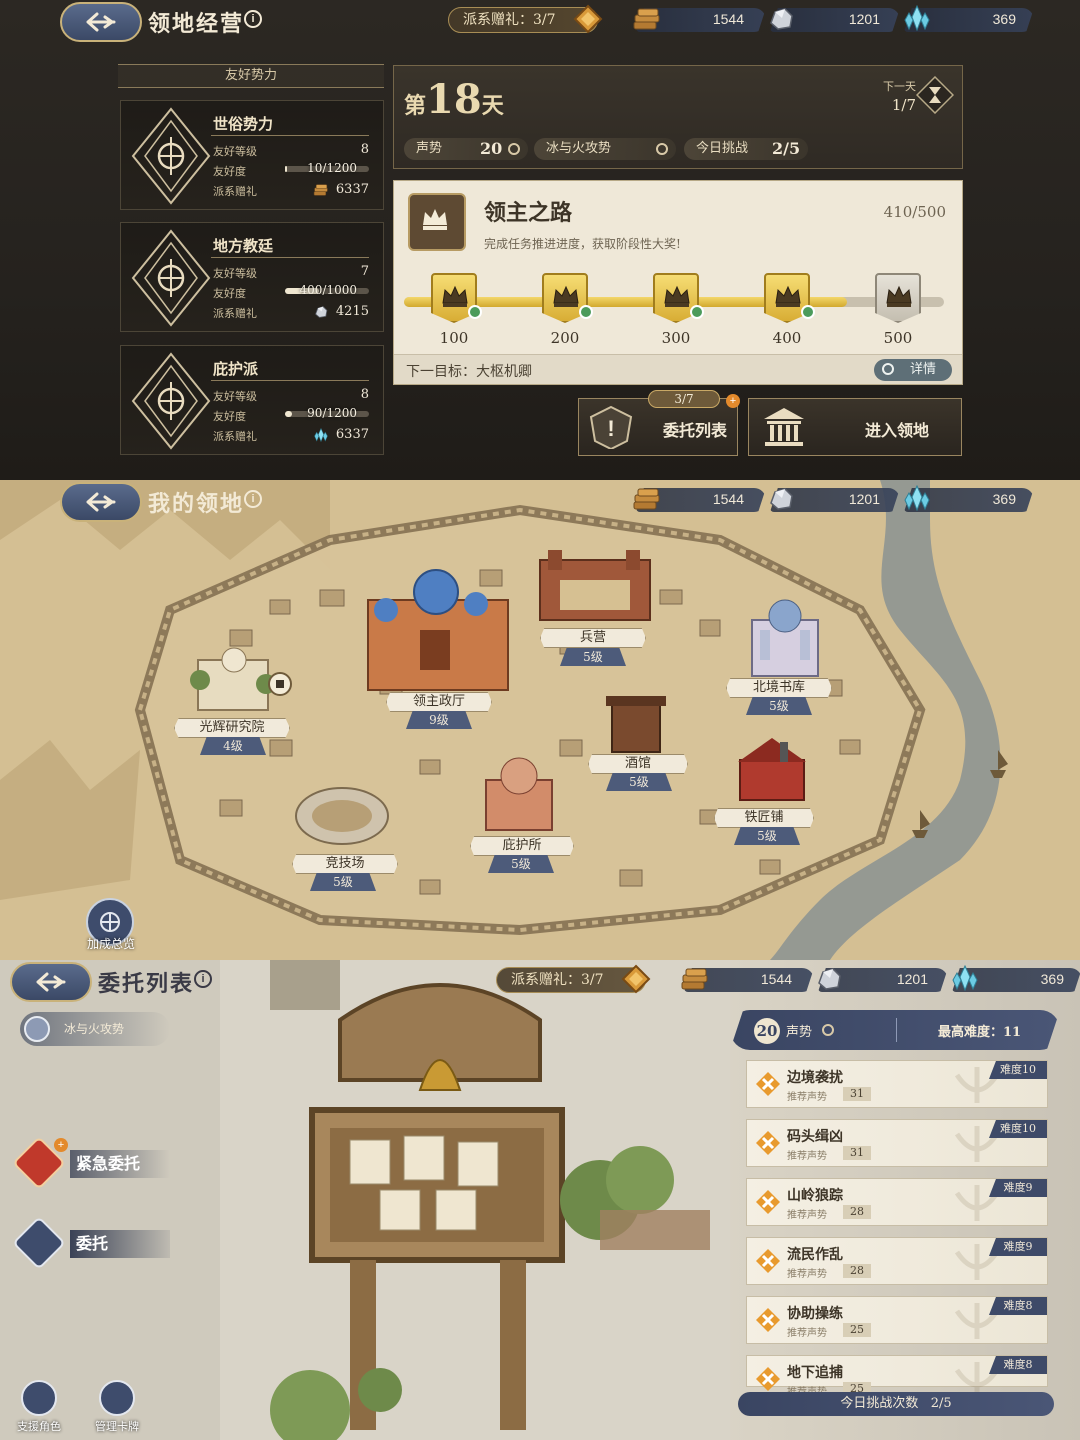  I want to click on recommended-prestige-value: 28, so click(857, 1271).